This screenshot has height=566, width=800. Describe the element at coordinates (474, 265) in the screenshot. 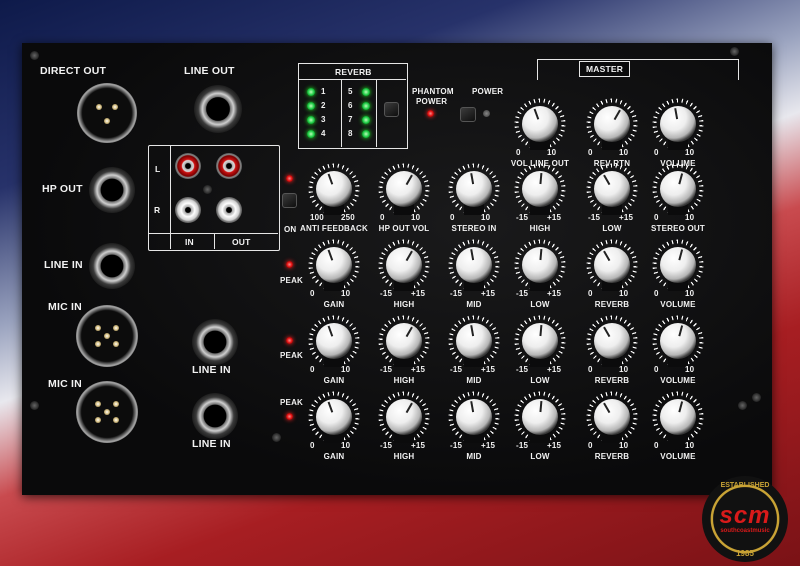

I see `ch1-mid-knob` at that location.